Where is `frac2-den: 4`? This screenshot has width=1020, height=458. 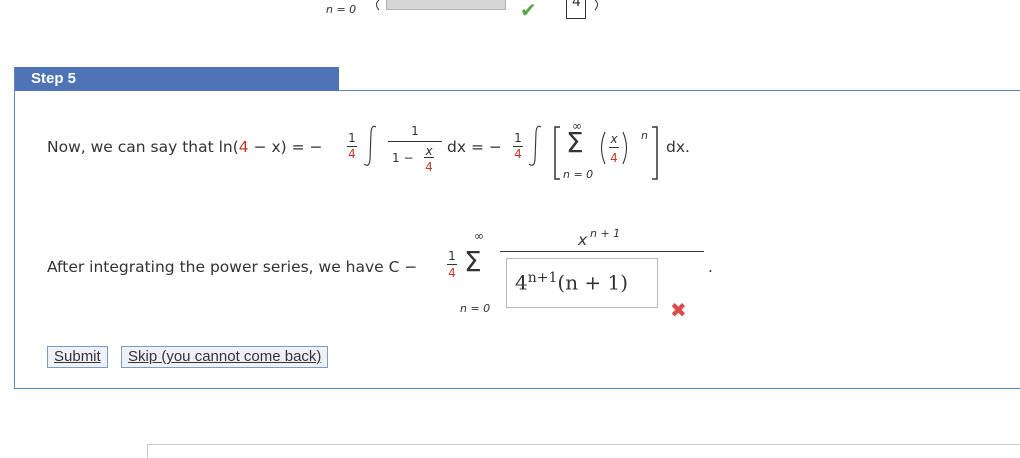 frac2-den: 4 is located at coordinates (518, 154).